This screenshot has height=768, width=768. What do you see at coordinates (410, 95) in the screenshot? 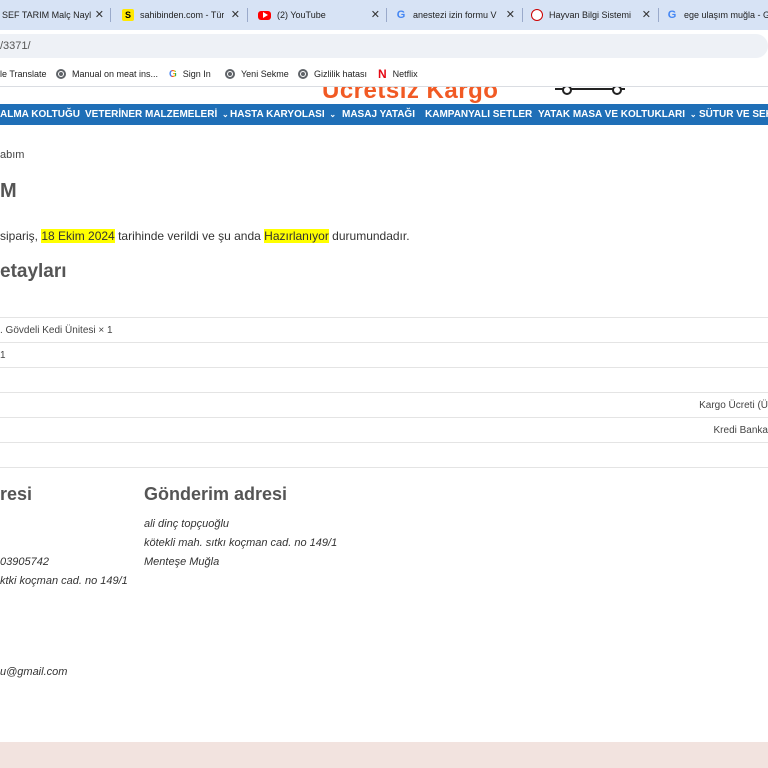
I see `free-shipping-banner: Ücretsiz Kargo` at bounding box center [410, 95].